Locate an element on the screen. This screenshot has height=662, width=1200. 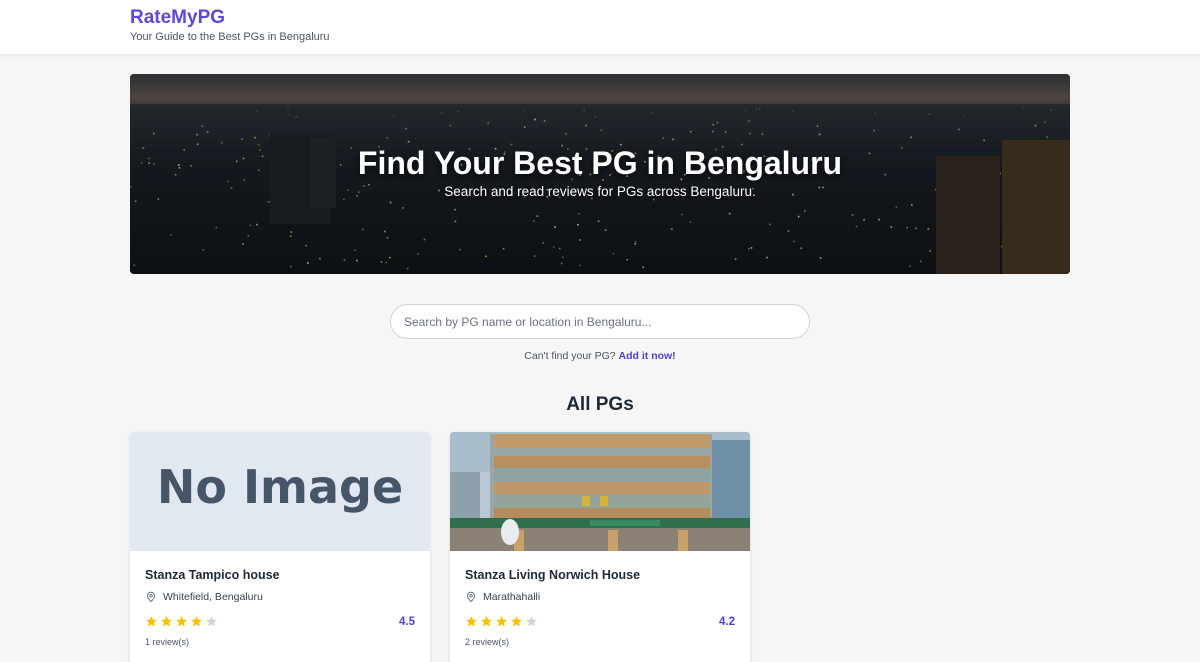
pg-card-name: Stanza Living Norwich House is located at coordinates (552, 575).